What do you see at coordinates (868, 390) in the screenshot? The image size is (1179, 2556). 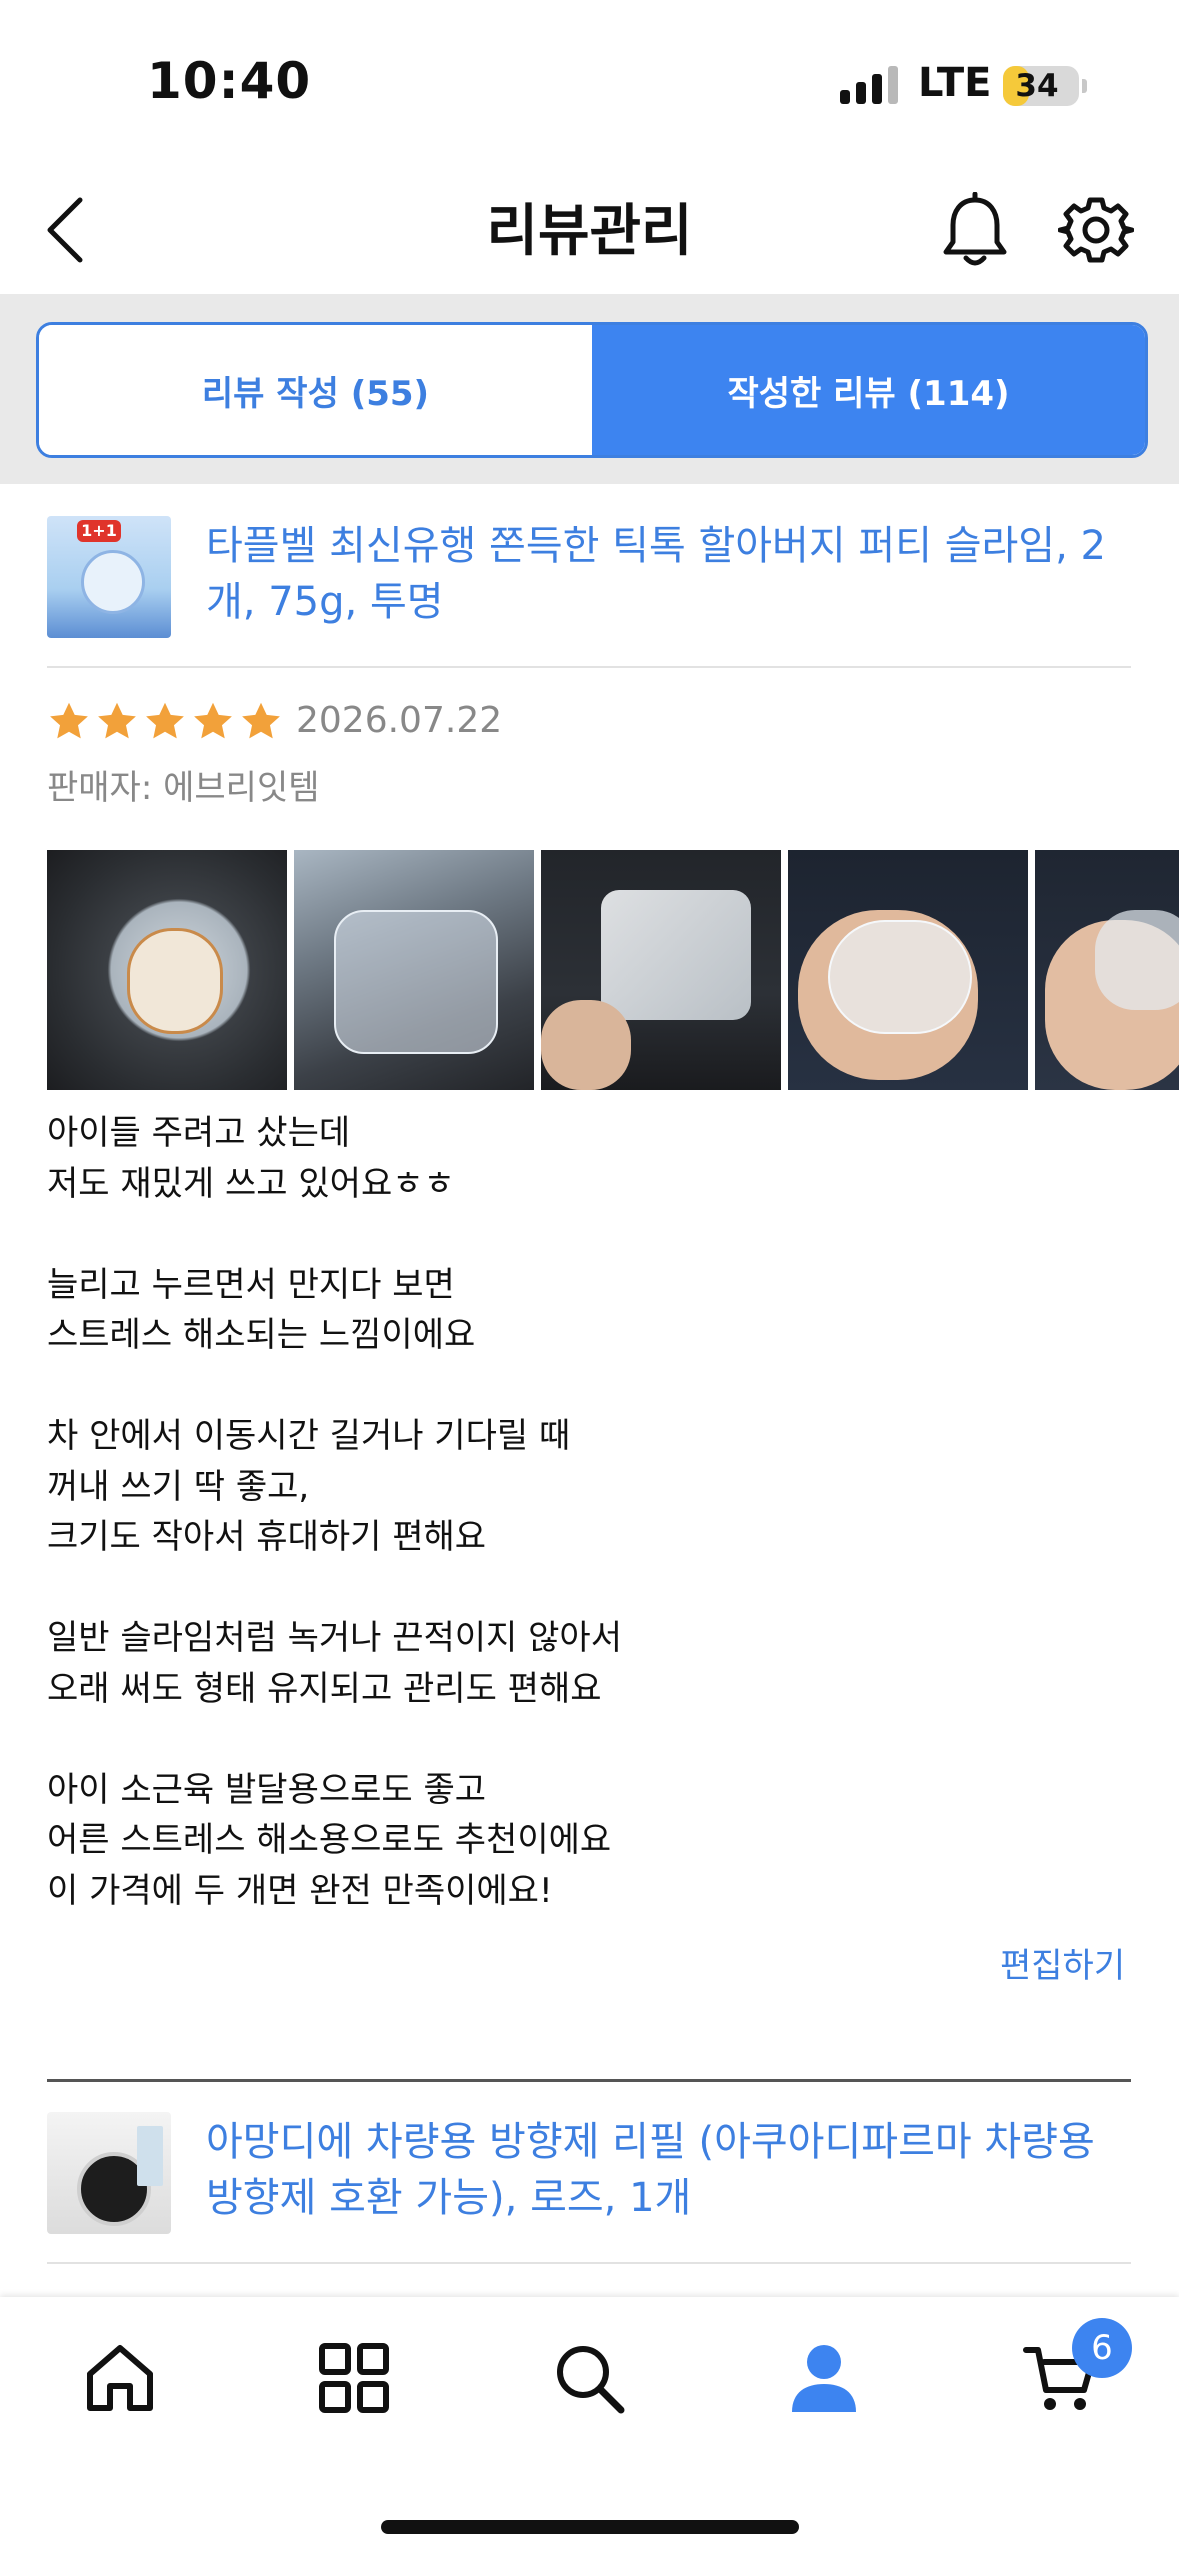 I see `tab-written-reviews: 작성한 리뷰 (114)` at bounding box center [868, 390].